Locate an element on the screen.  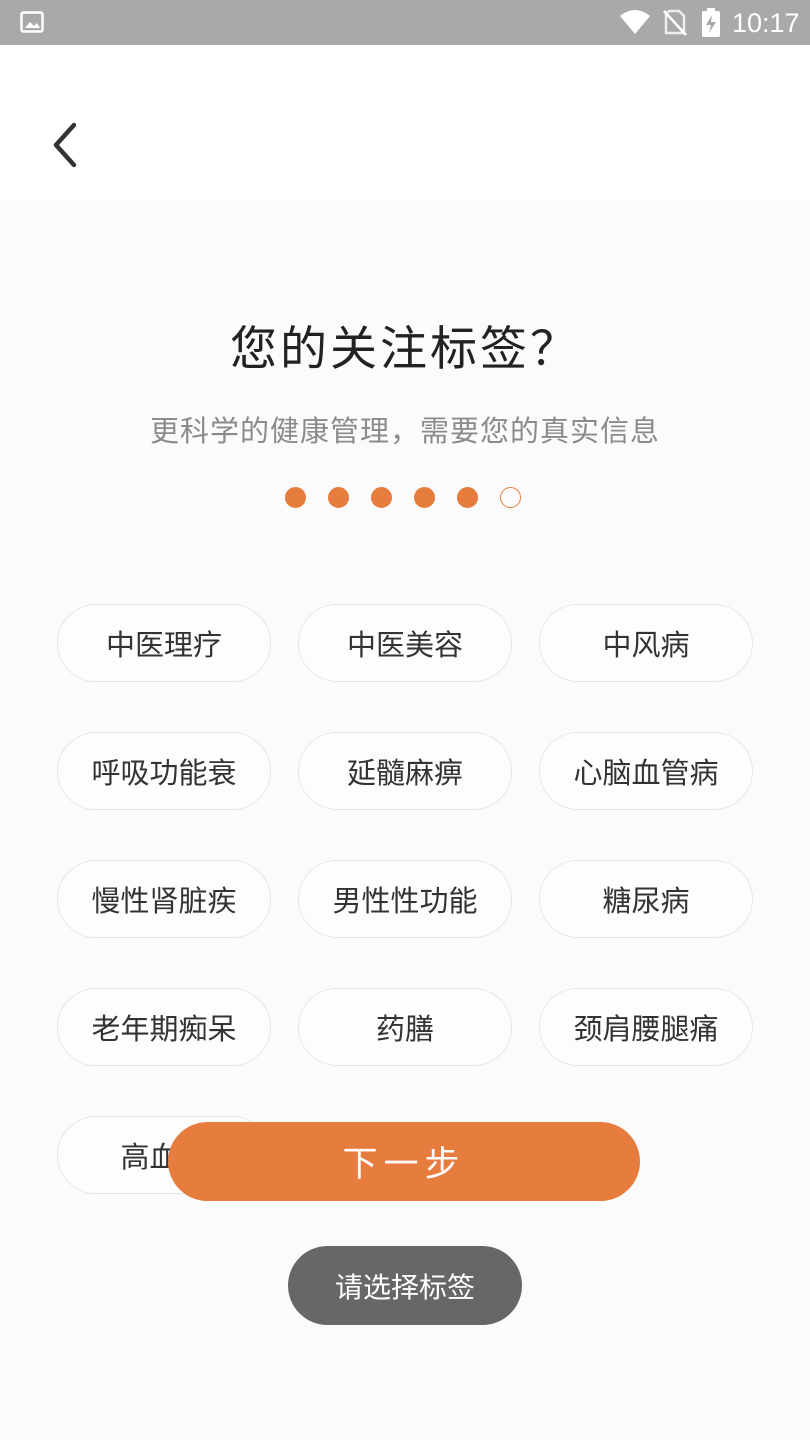
chevron-left-icon is located at coordinates (68, 148).